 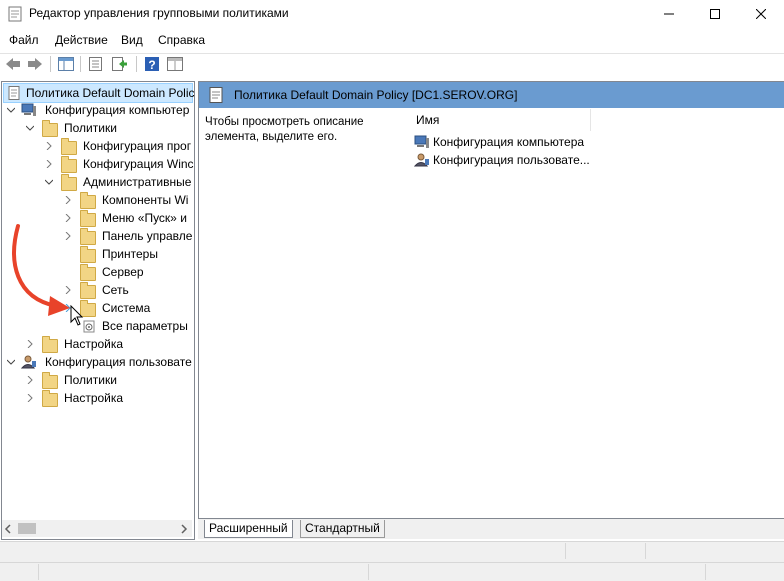 I want to click on tree-item-label: Политика Default Domain Polic, so click(x=110, y=93).